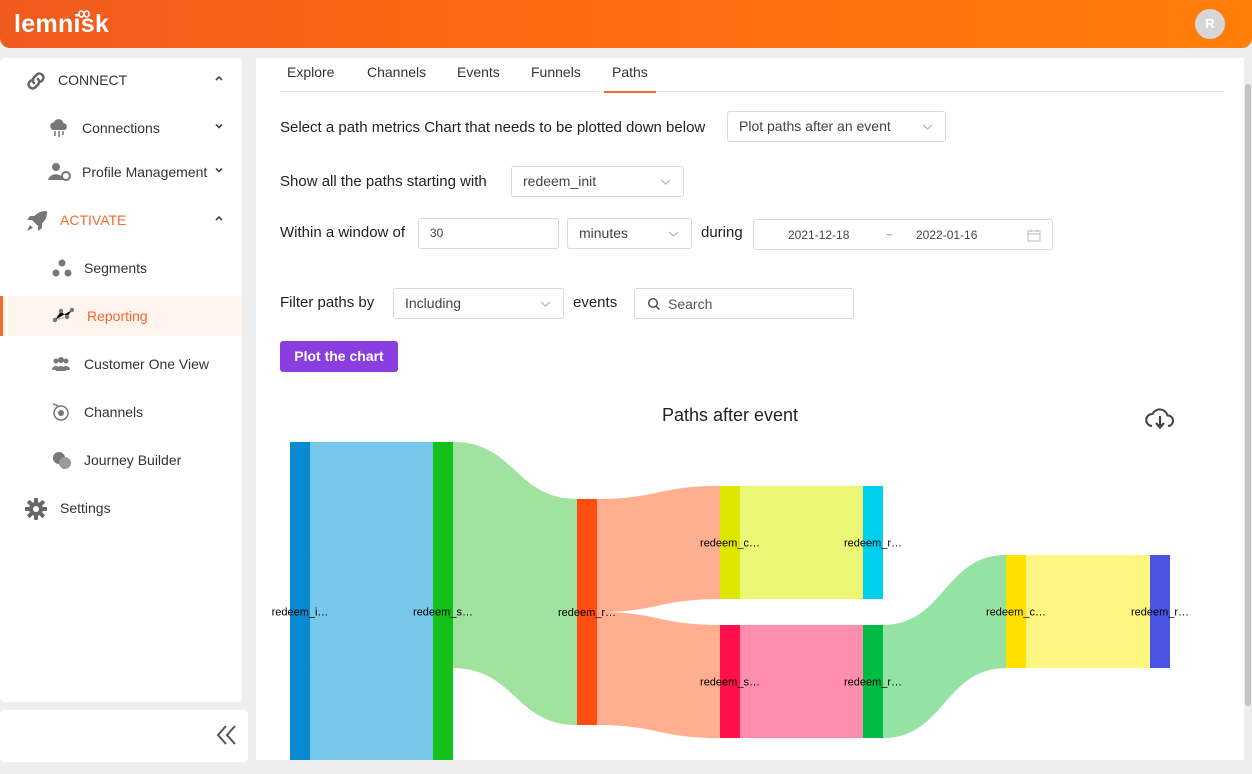  I want to click on sidebar-item-reporting: Reporting, so click(121, 316).